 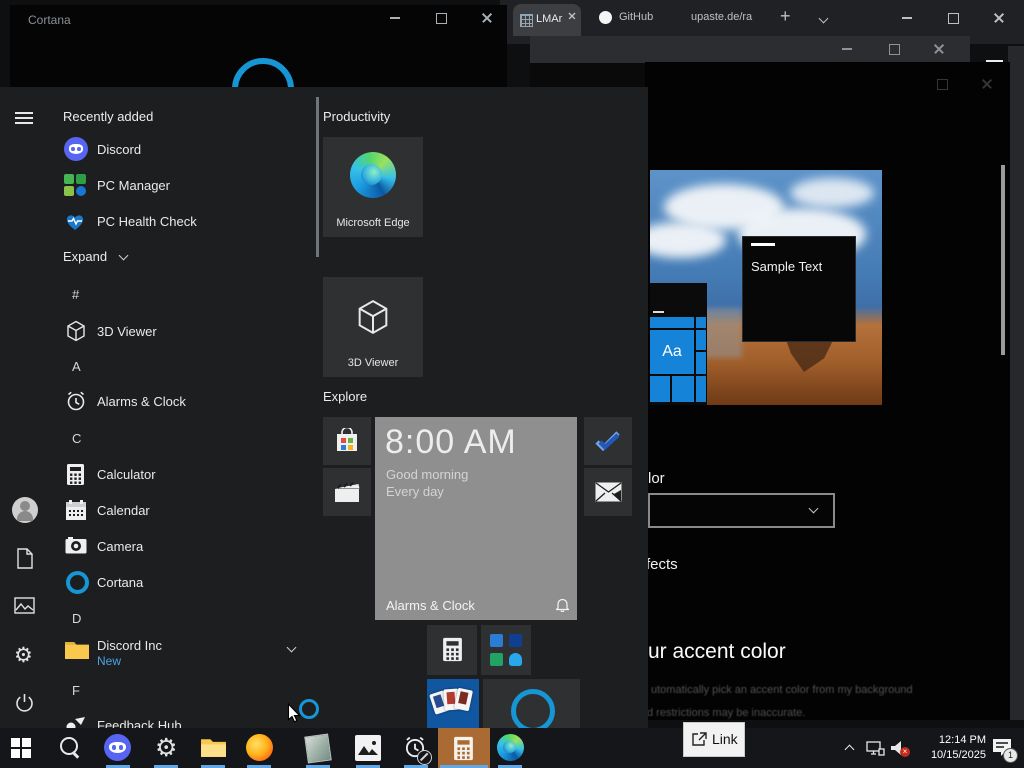 What do you see at coordinates (368, 748) in the screenshot?
I see `taskbar-photos-icon` at bounding box center [368, 748].